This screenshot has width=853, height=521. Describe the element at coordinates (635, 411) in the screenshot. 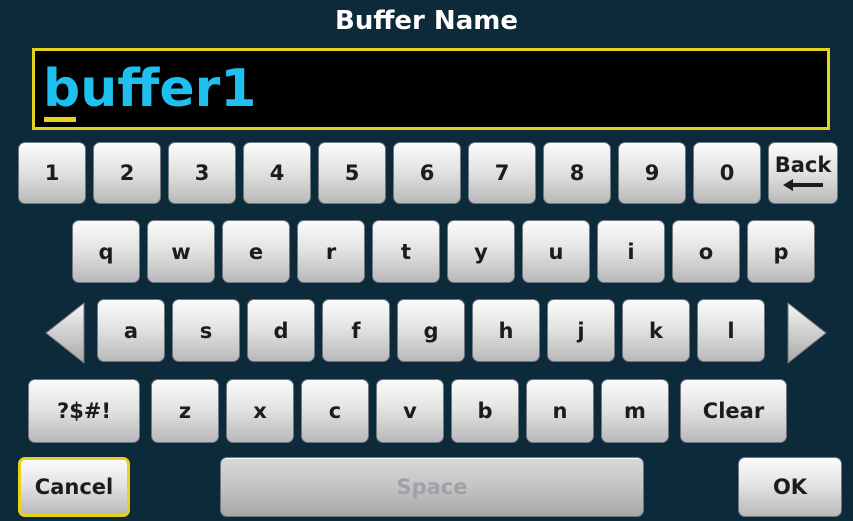

I see `key-m: m` at that location.